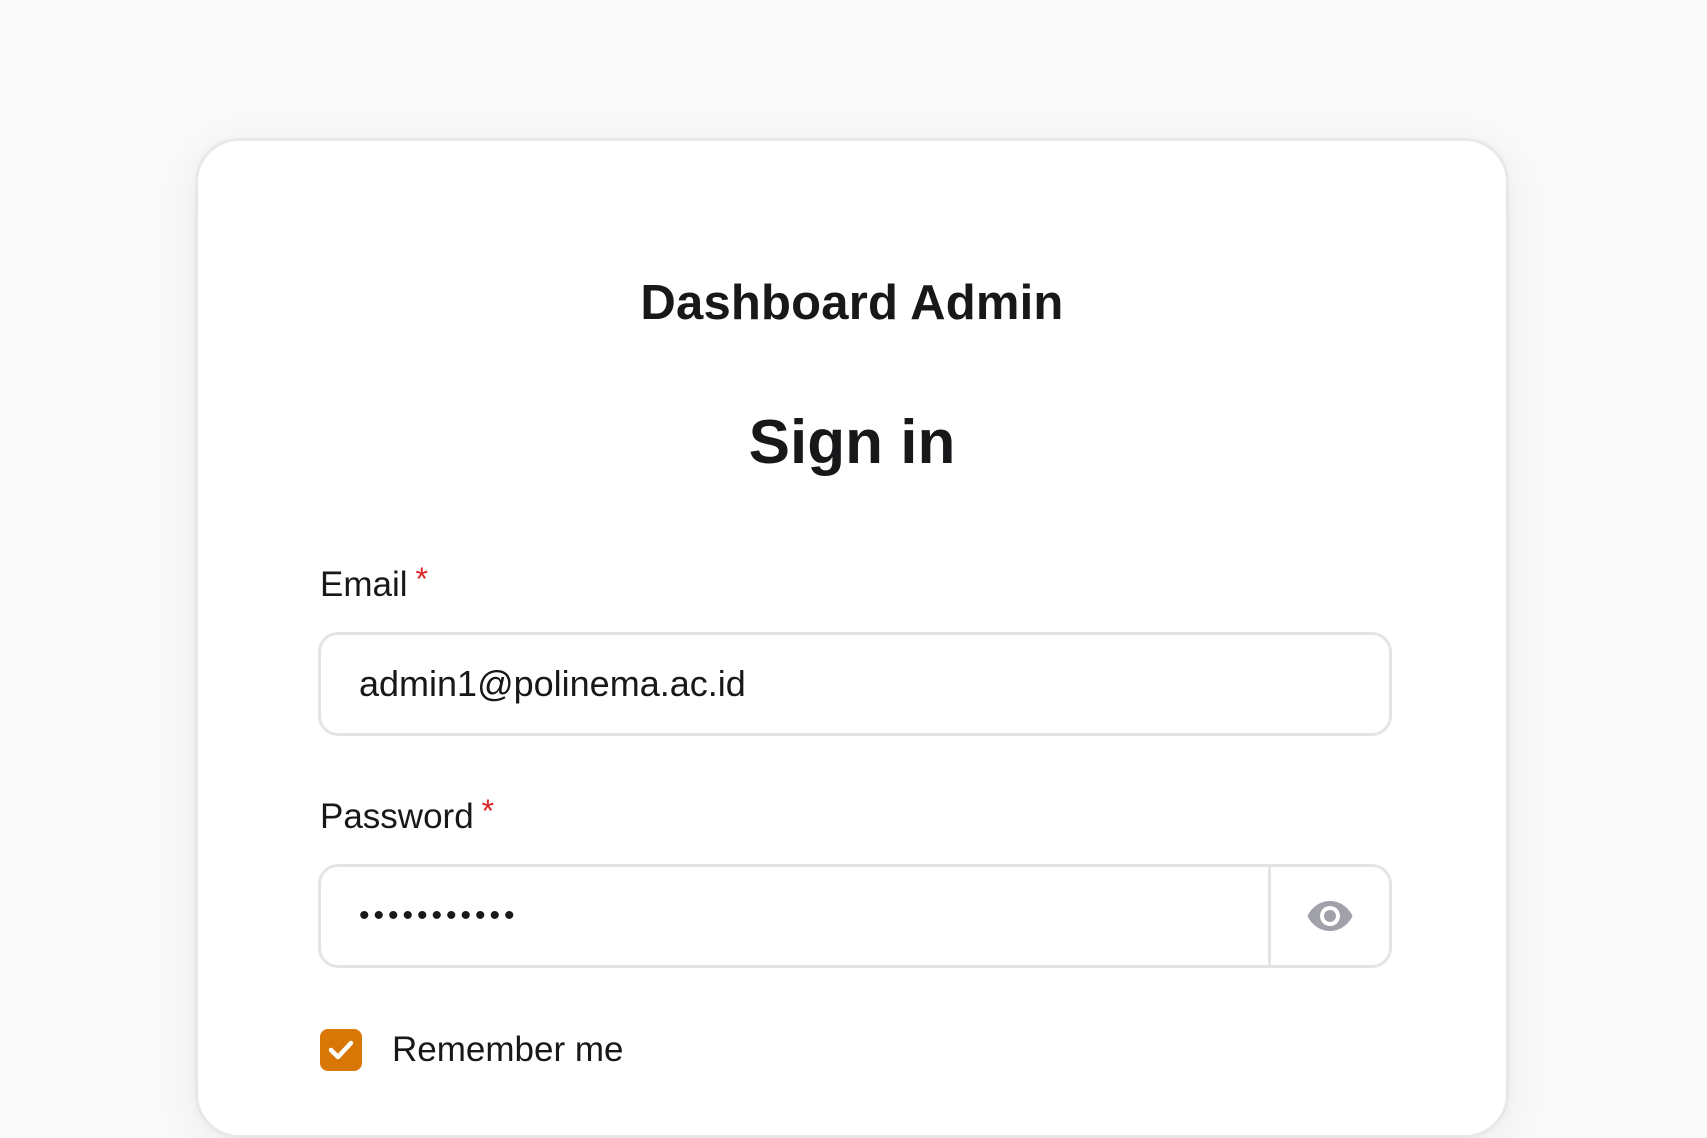 This screenshot has width=1707, height=1138. I want to click on password-required-marker: *, so click(488, 811).